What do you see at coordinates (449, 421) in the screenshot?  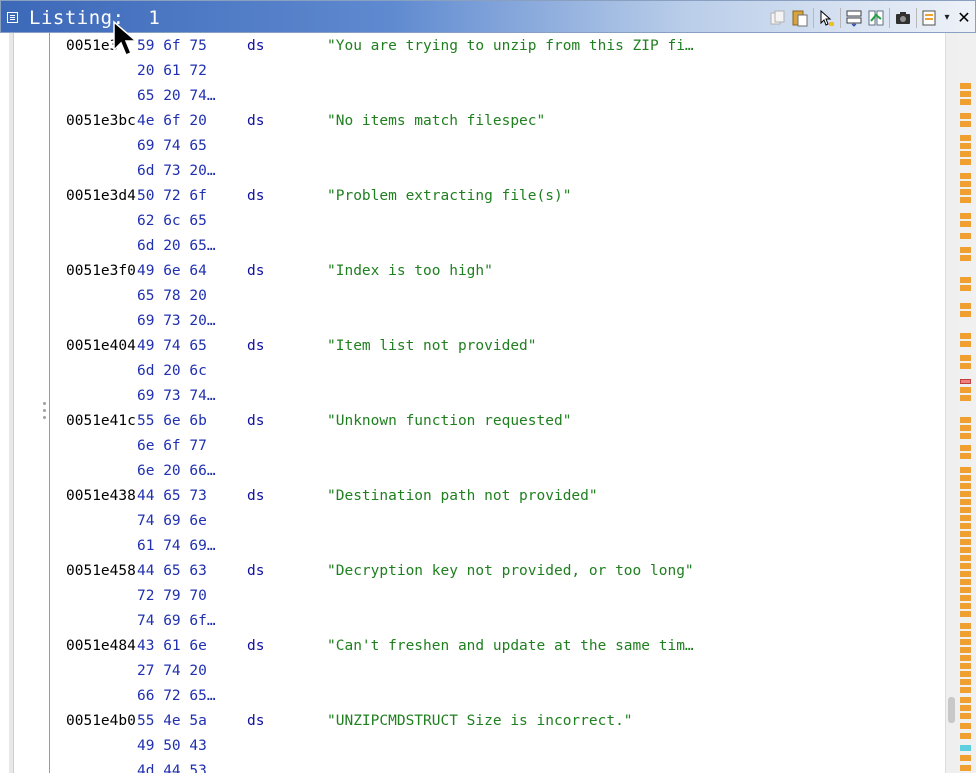 I see `operand-cell: "Unknown function requested"` at bounding box center [449, 421].